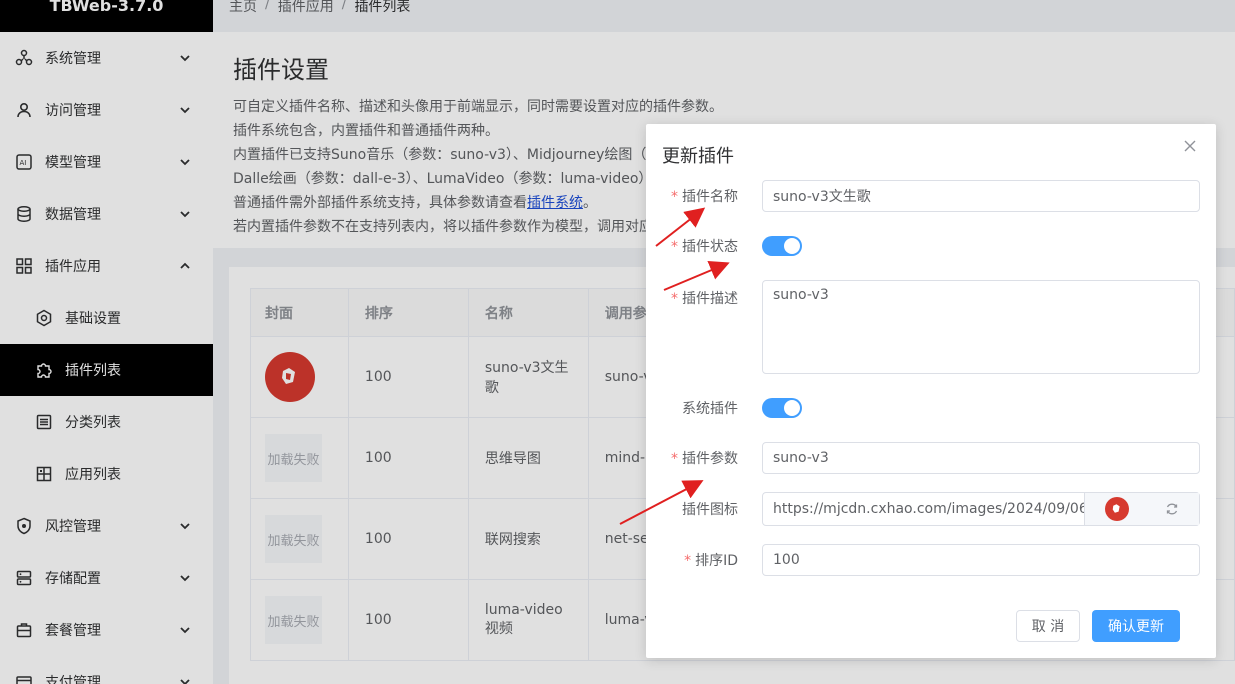 Image resolution: width=1235 pixels, height=684 pixels. I want to click on system-plugin-switch, so click(782, 408).